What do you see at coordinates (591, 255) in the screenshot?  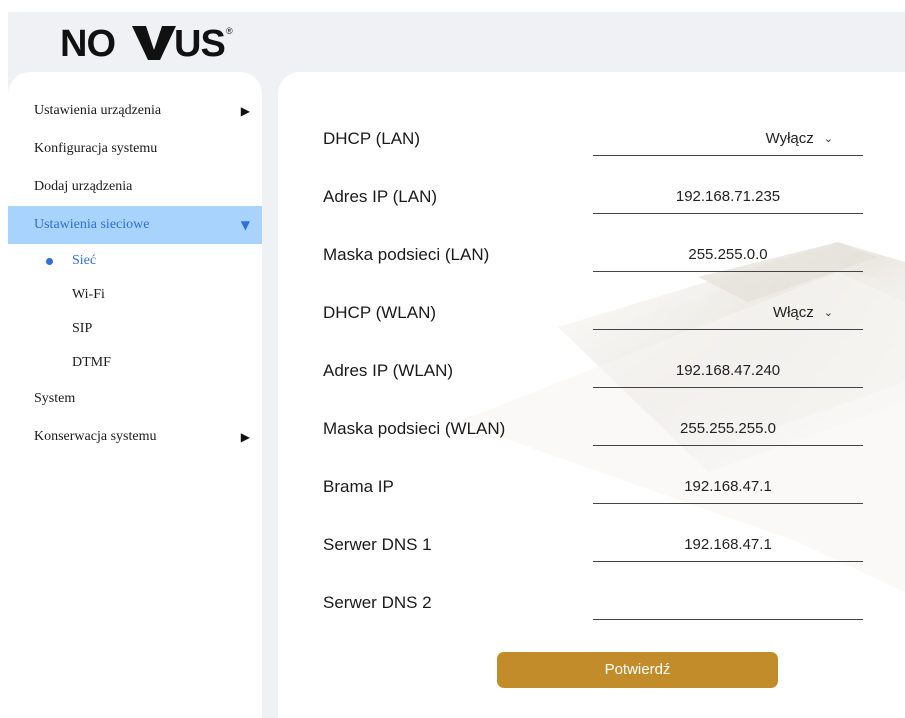 I see `form-row-mask-lan: Maska podsieci (LAN)` at bounding box center [591, 255].